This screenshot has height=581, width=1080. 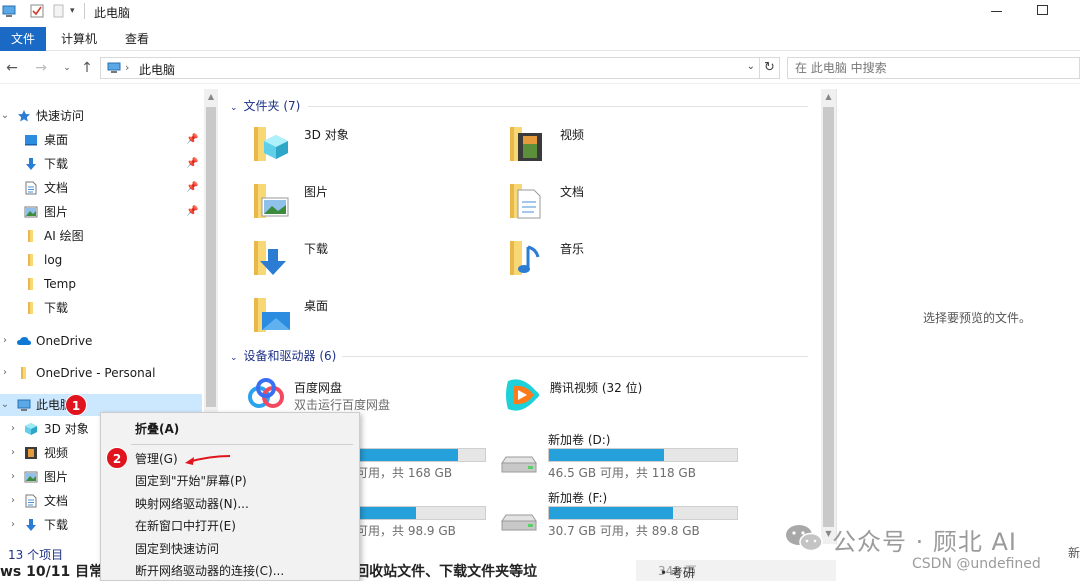 What do you see at coordinates (770, 68) in the screenshot?
I see `refresh-button: ↻` at bounding box center [770, 68].